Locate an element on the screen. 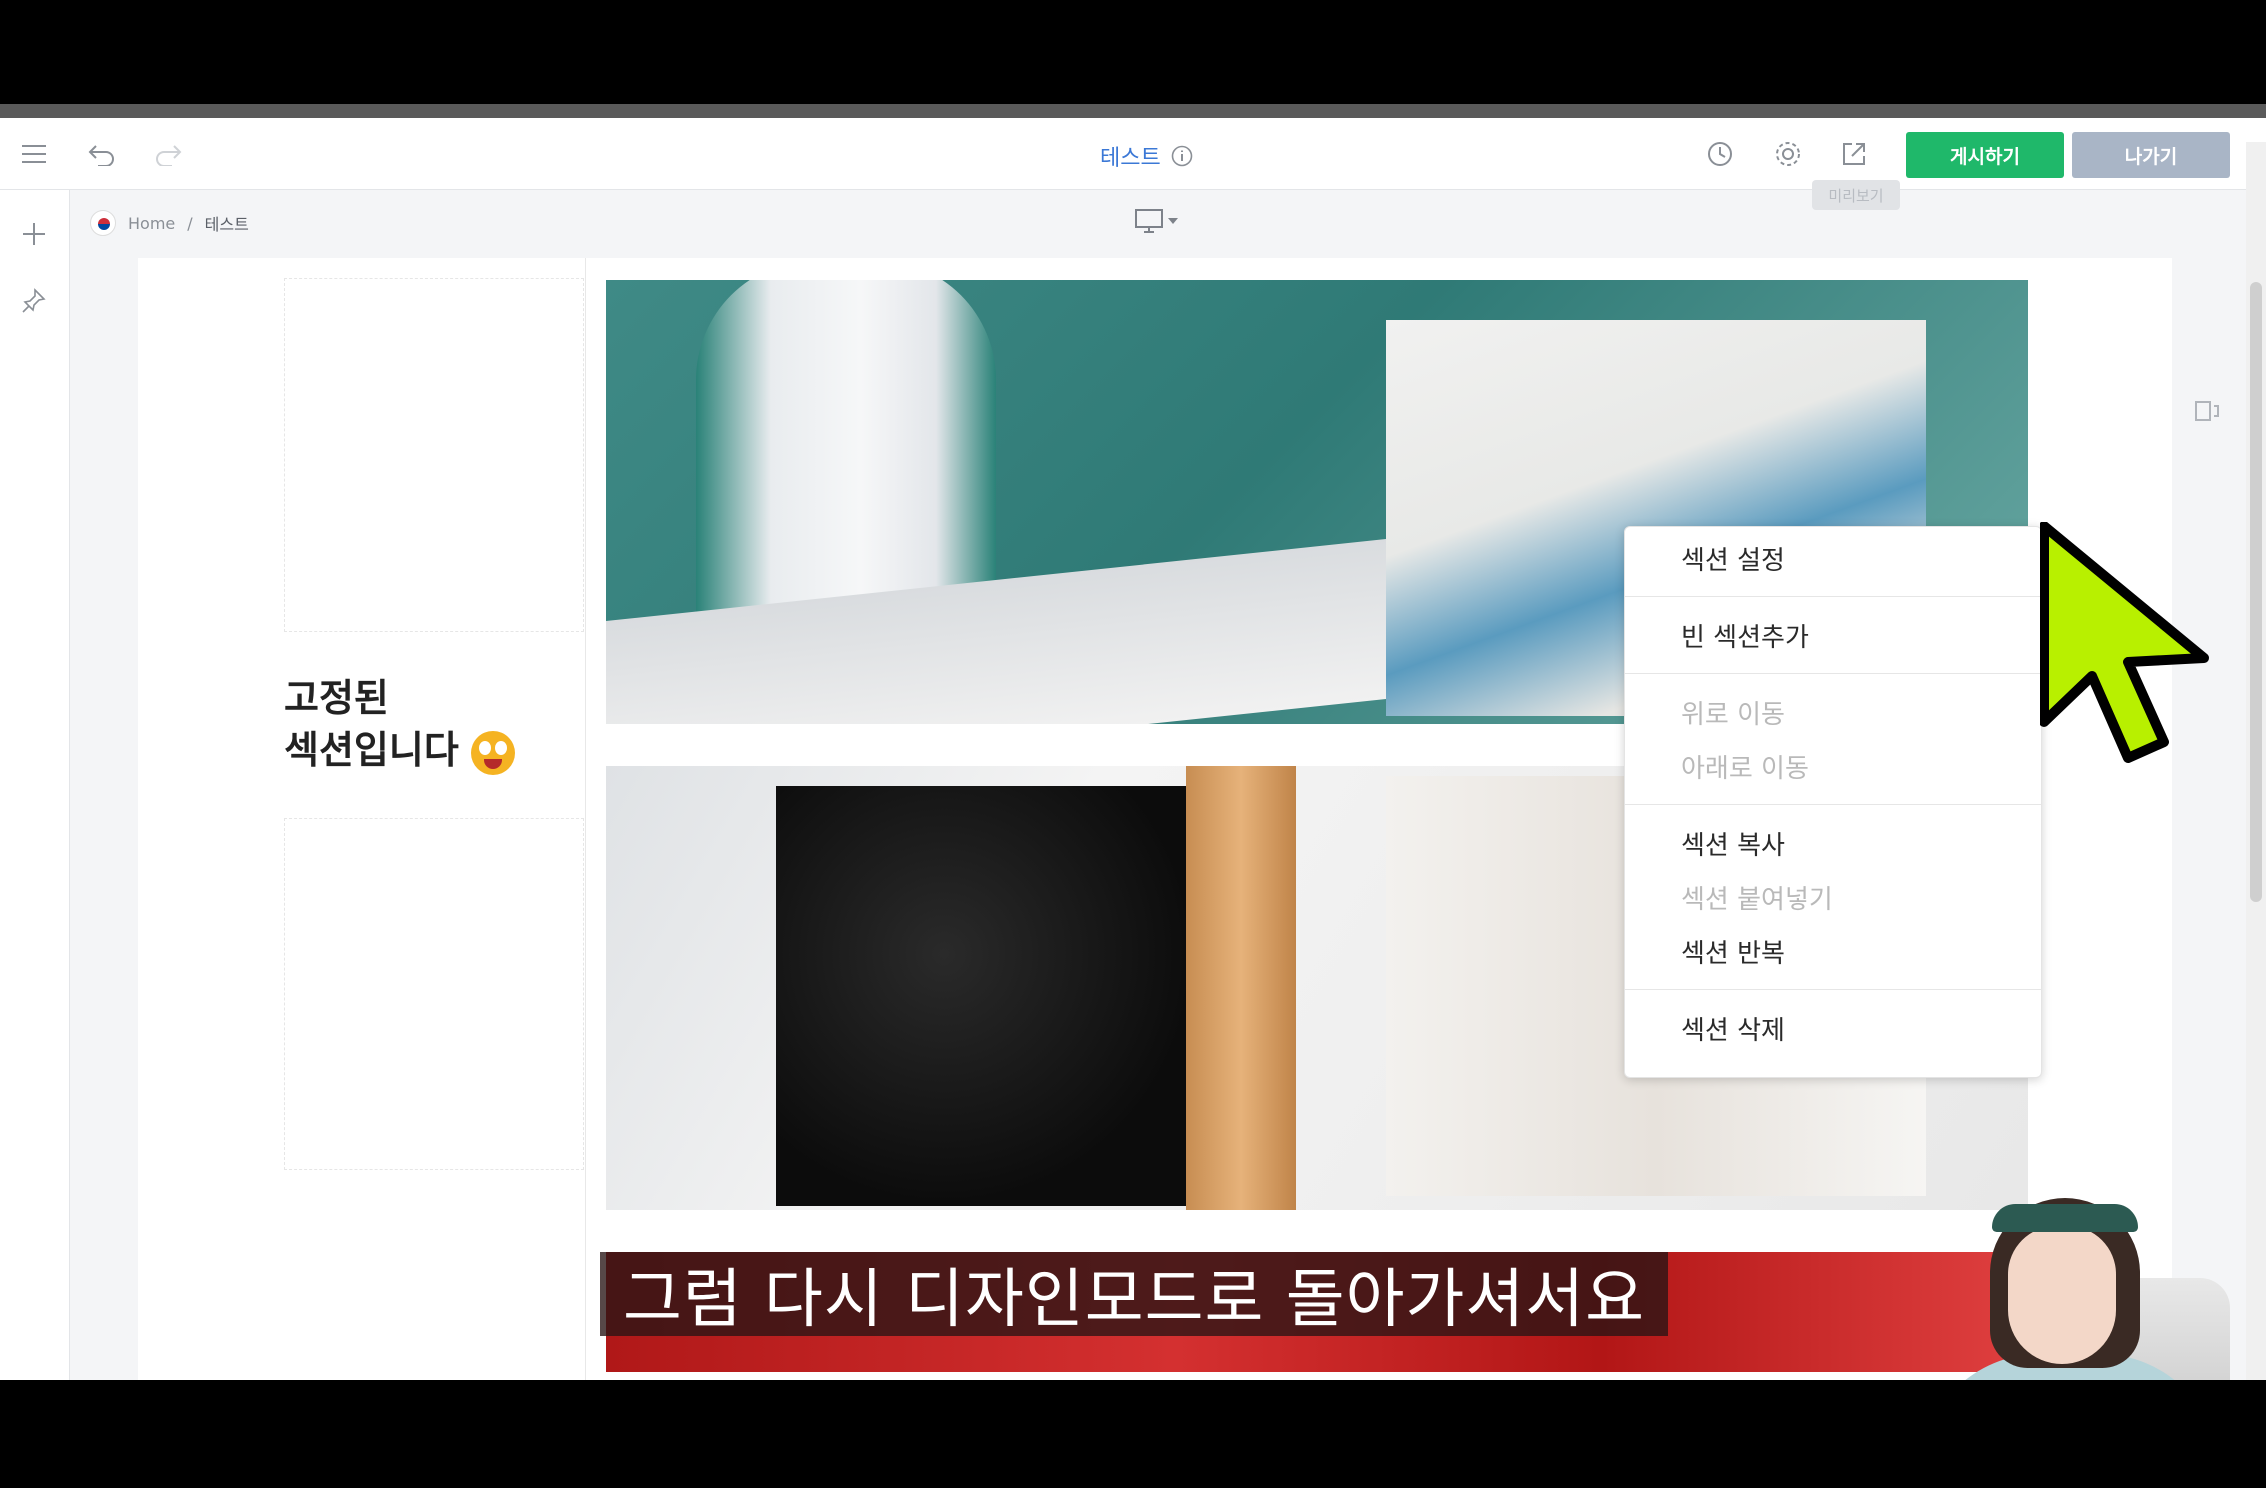 This screenshot has height=1488, width=2266. scrollbar is located at coordinates (2256, 761).